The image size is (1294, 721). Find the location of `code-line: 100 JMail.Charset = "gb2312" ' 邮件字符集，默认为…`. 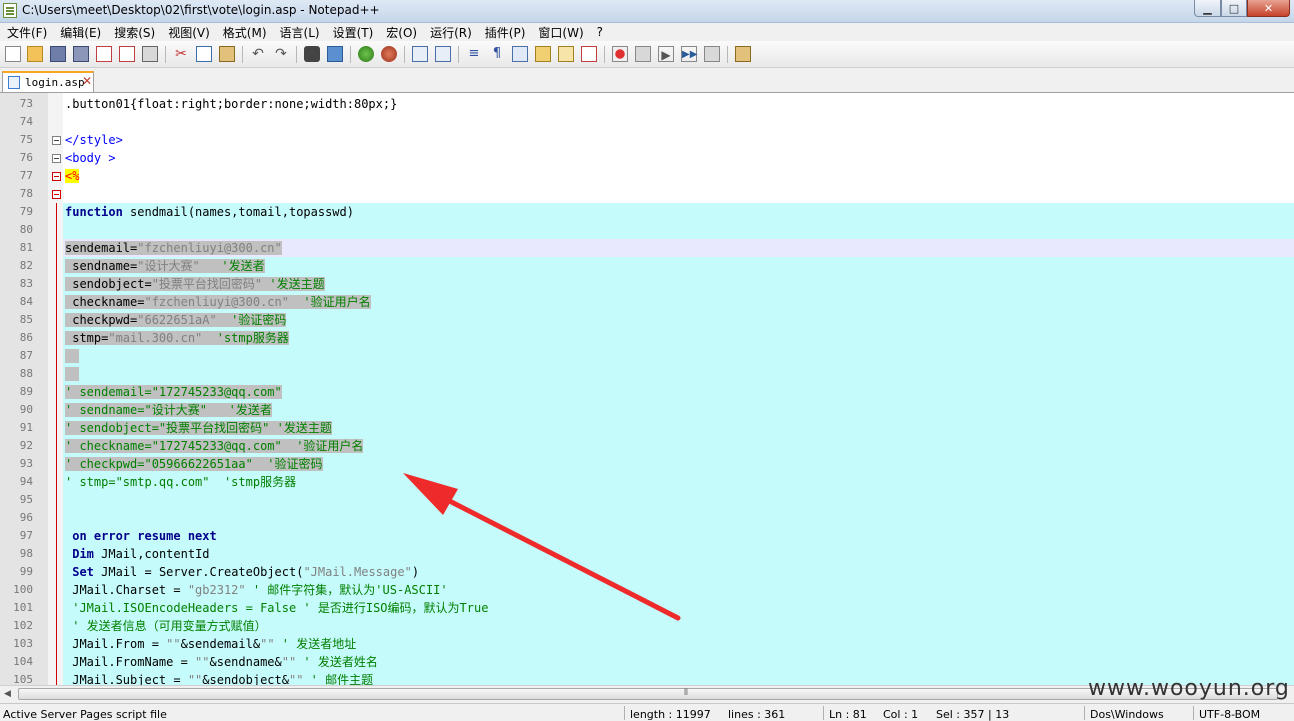

code-line: 100 JMail.Charset = "gb2312" ' 邮件字符集，默认为… is located at coordinates (647, 590).